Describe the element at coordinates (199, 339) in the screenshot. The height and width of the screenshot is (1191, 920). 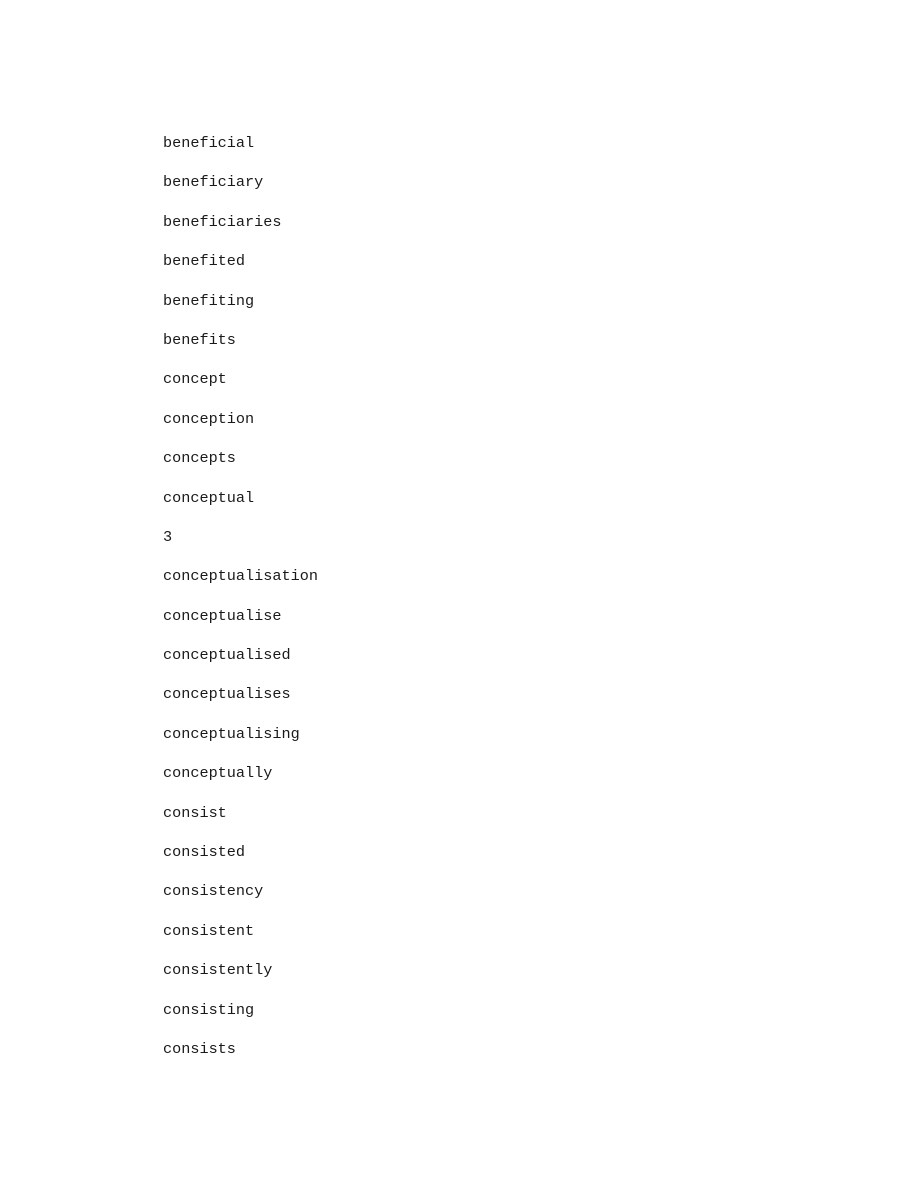
I see `word-list-item: benefits` at that location.